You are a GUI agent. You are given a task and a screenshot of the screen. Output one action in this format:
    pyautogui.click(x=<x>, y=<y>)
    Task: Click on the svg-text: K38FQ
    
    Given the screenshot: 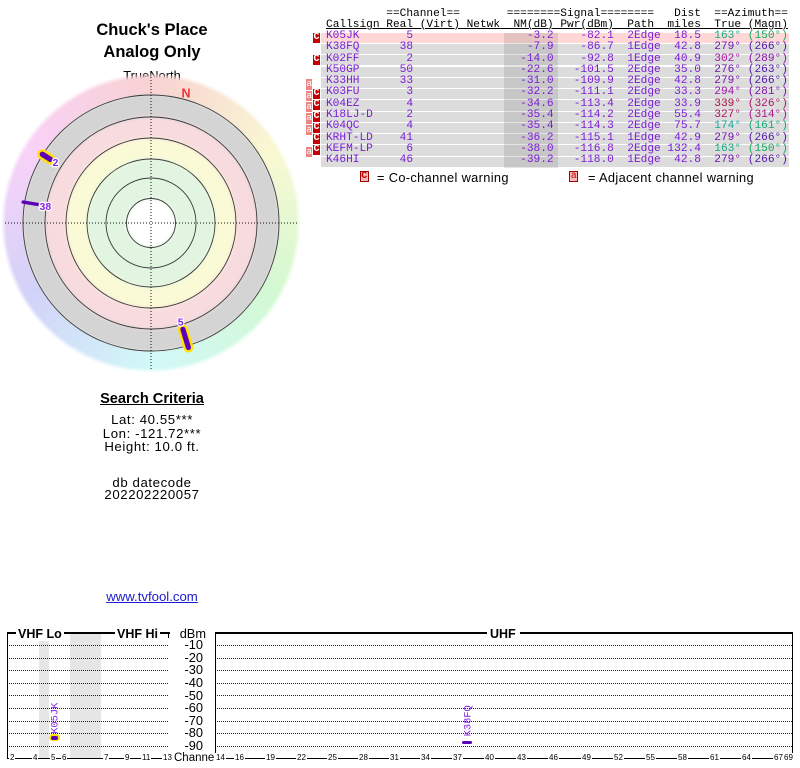 What is the action you would take?
    pyautogui.click(x=468, y=720)
    